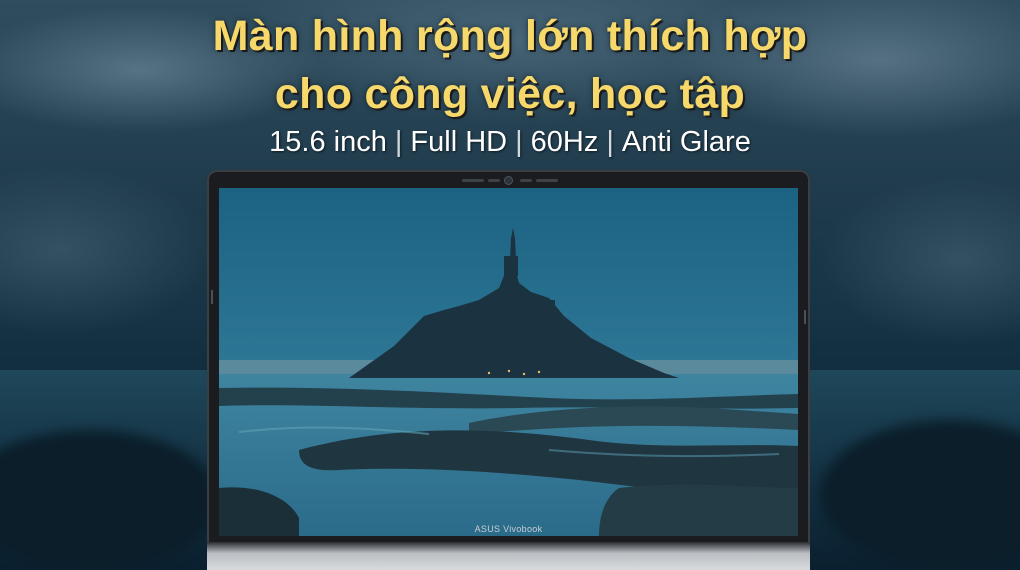  What do you see at coordinates (686, 142) in the screenshot?
I see `spec-coating: Anti Glare` at bounding box center [686, 142].